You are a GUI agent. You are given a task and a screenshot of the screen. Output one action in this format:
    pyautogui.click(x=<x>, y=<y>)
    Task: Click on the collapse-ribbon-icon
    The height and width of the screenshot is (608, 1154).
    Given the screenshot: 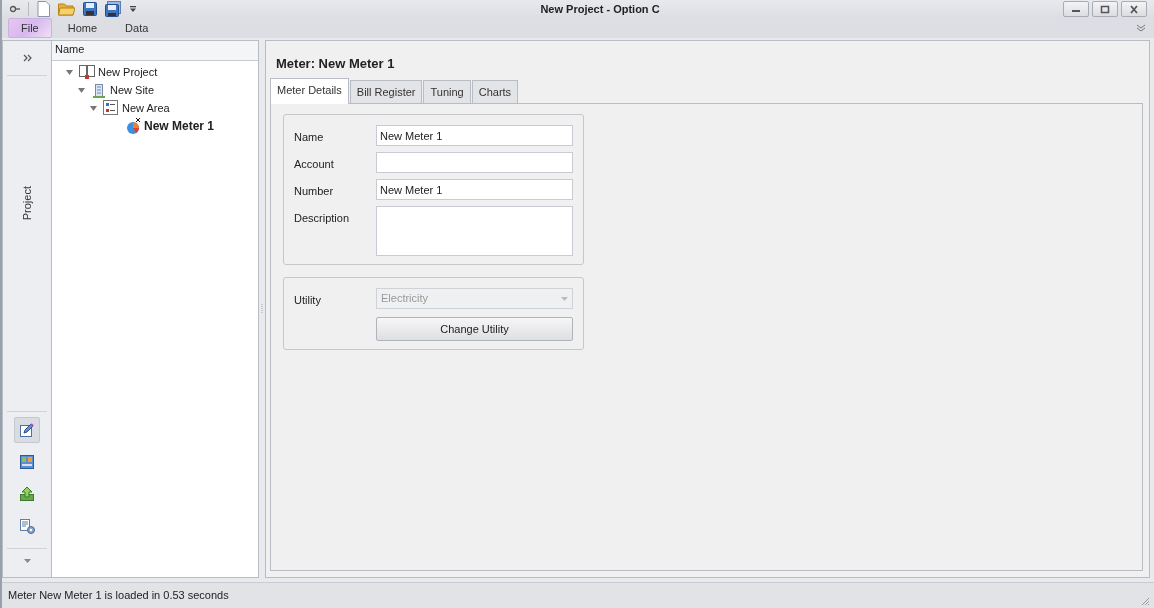 What is the action you would take?
    pyautogui.click(x=1141, y=28)
    